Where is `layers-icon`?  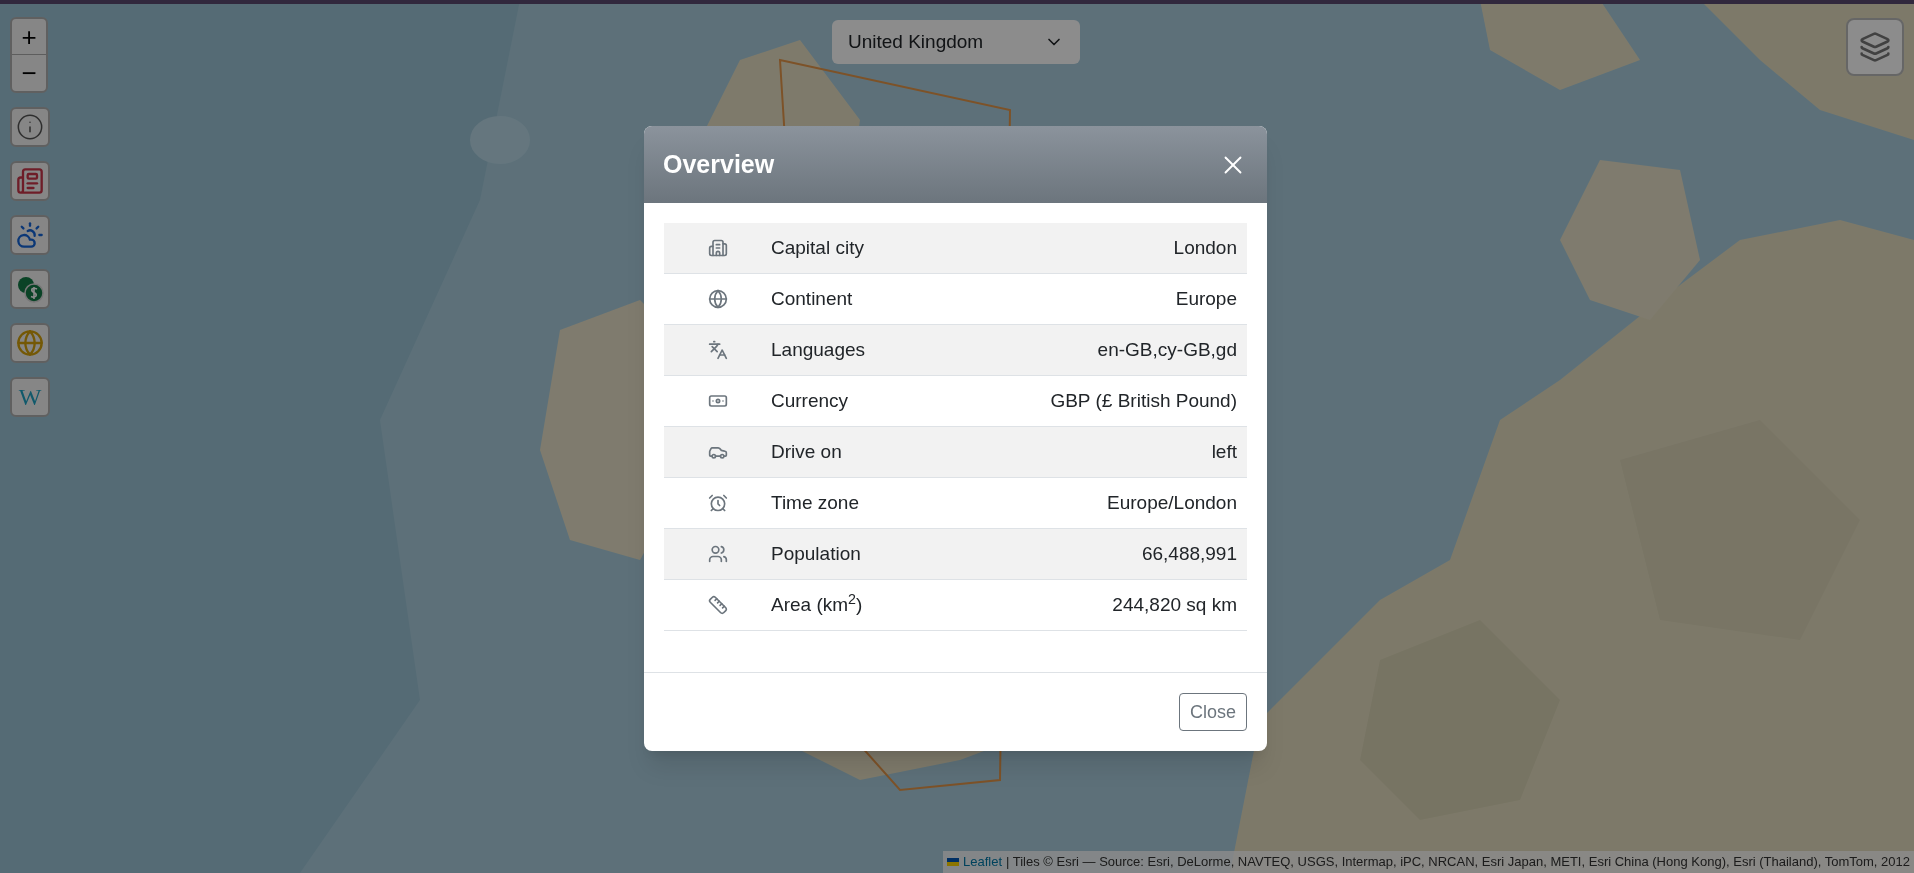
layers-icon is located at coordinates (1875, 47).